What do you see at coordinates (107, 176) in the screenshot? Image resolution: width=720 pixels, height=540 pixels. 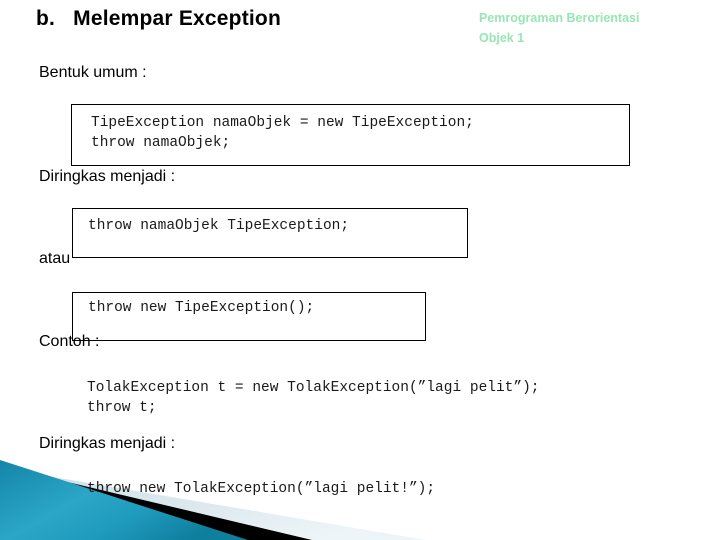 I see `label-diringkas-menjadi-1: Diringkas menjadi :` at bounding box center [107, 176].